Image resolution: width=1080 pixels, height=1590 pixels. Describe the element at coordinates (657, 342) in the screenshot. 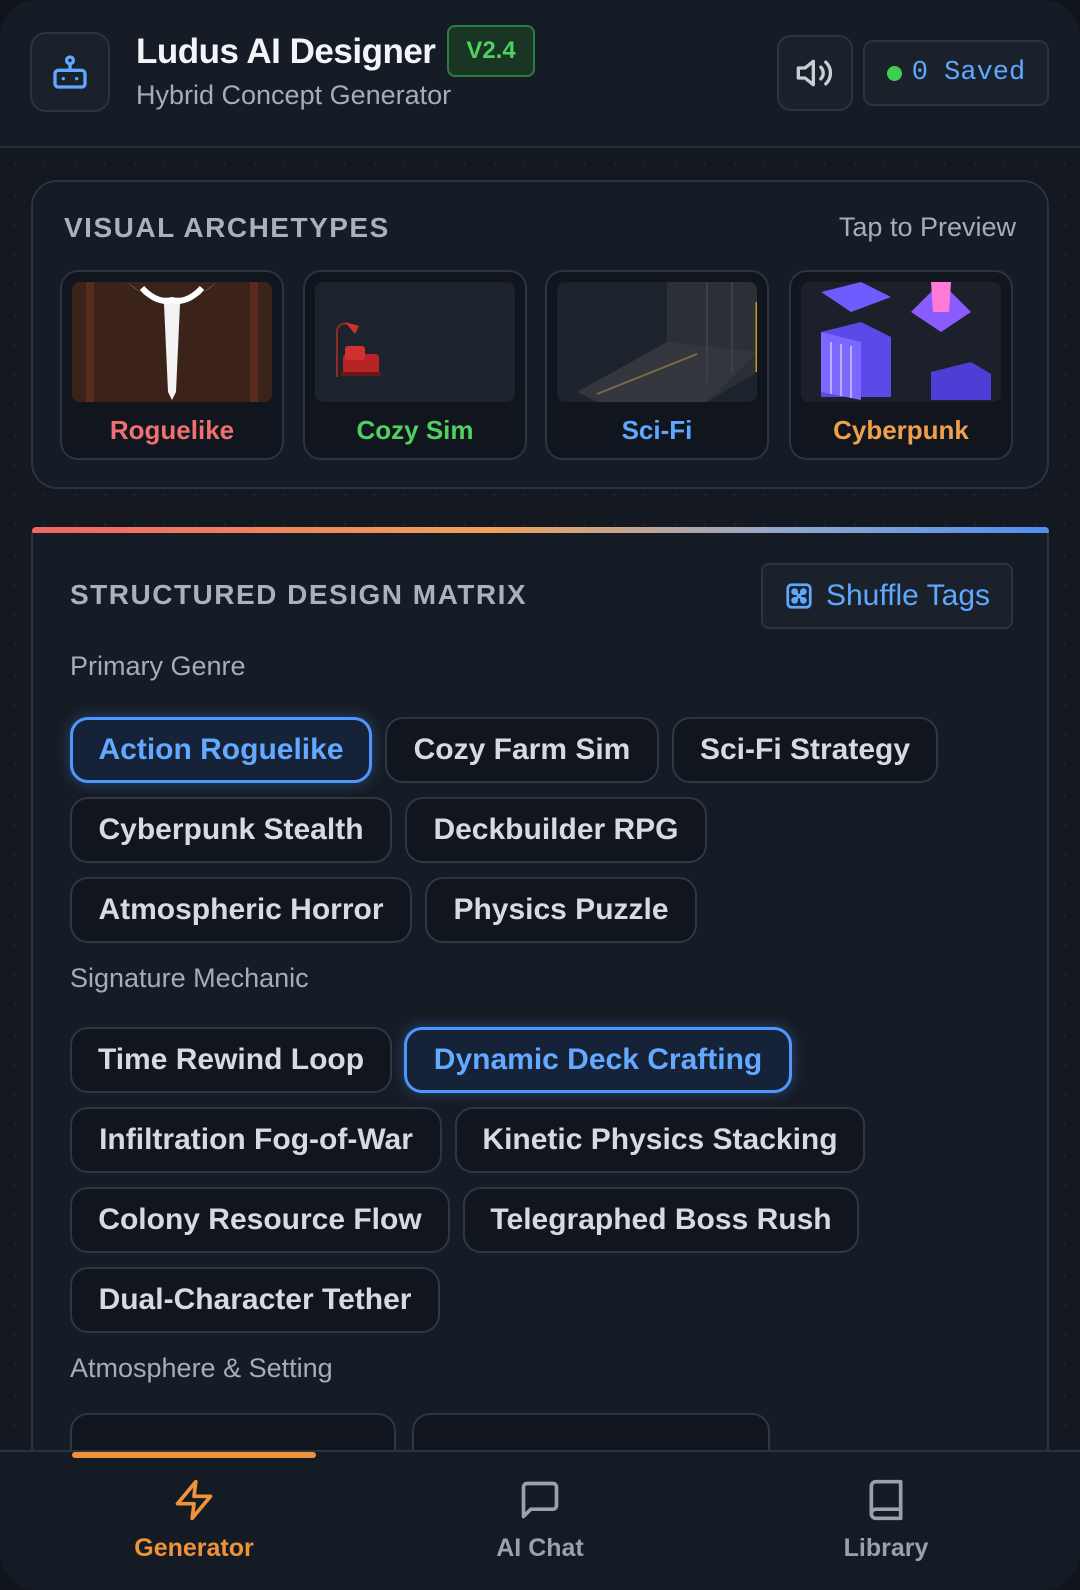

I see `sci-fi-thumbnail` at that location.